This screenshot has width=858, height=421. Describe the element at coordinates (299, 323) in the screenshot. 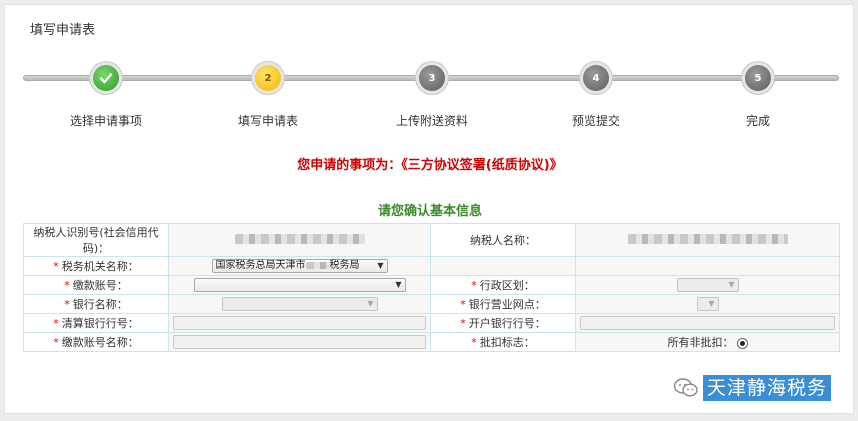

I see `clearing-bank-input` at that location.